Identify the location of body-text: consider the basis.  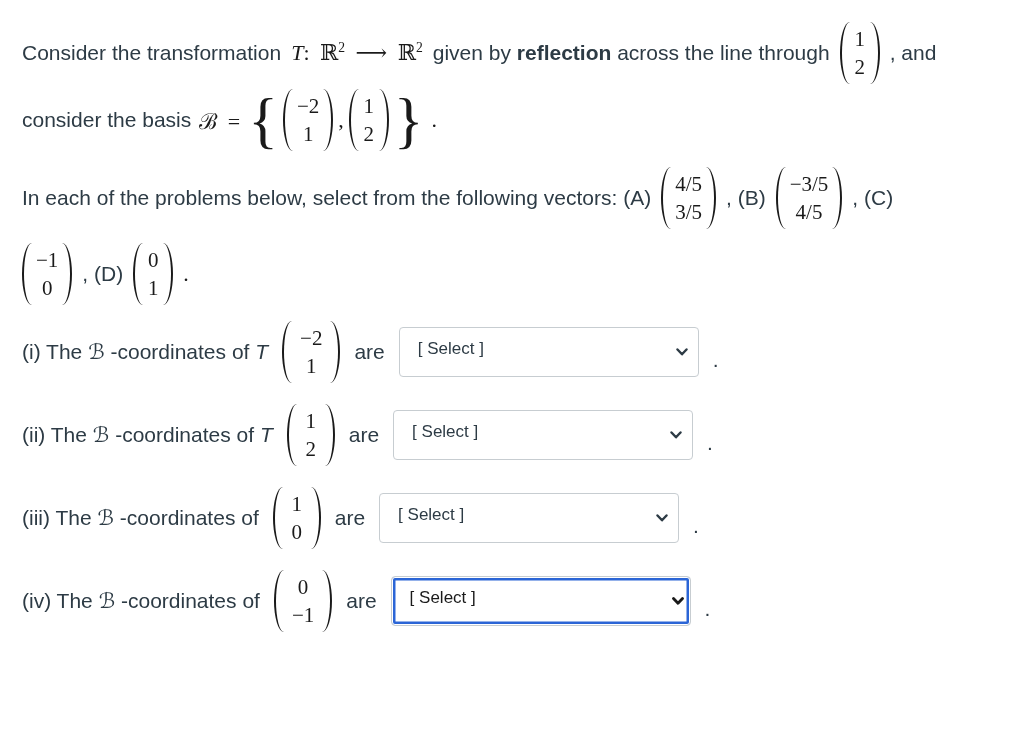
(107, 120).